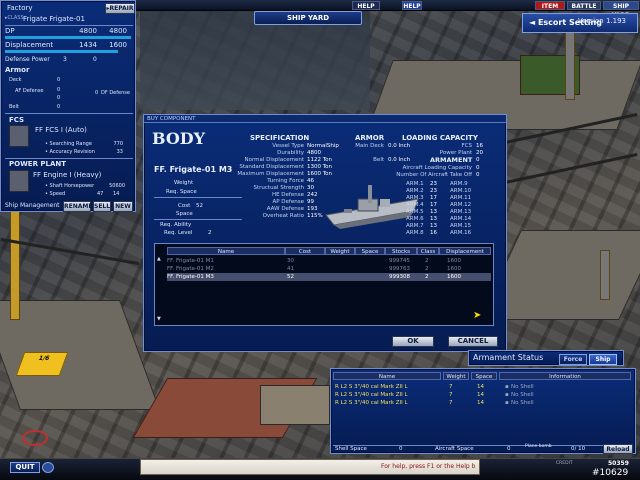 The image size is (640, 480). Describe the element at coordinates (19, 136) in the screenshot. I see `fcs-component-icon` at that location.